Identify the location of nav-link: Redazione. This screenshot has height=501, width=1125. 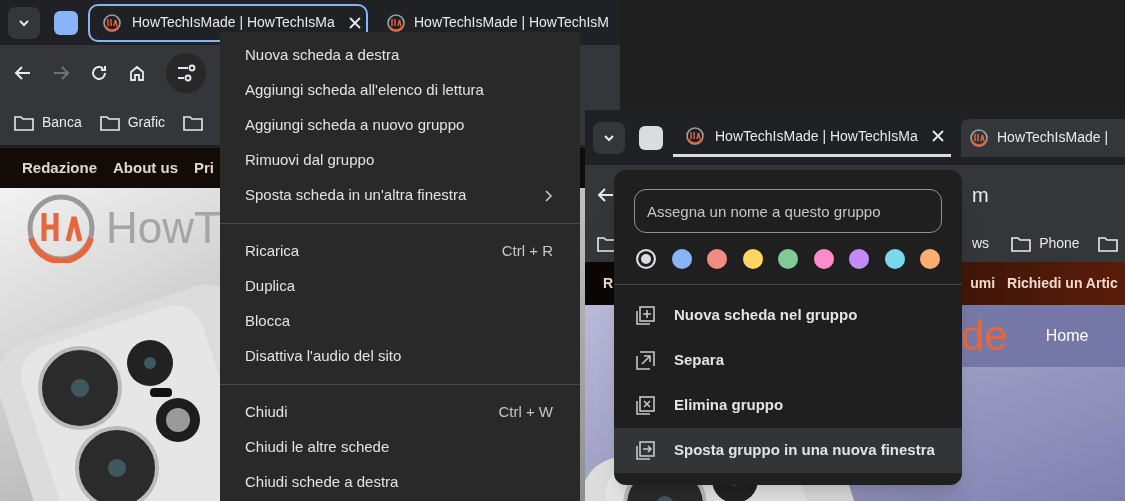
(59, 168).